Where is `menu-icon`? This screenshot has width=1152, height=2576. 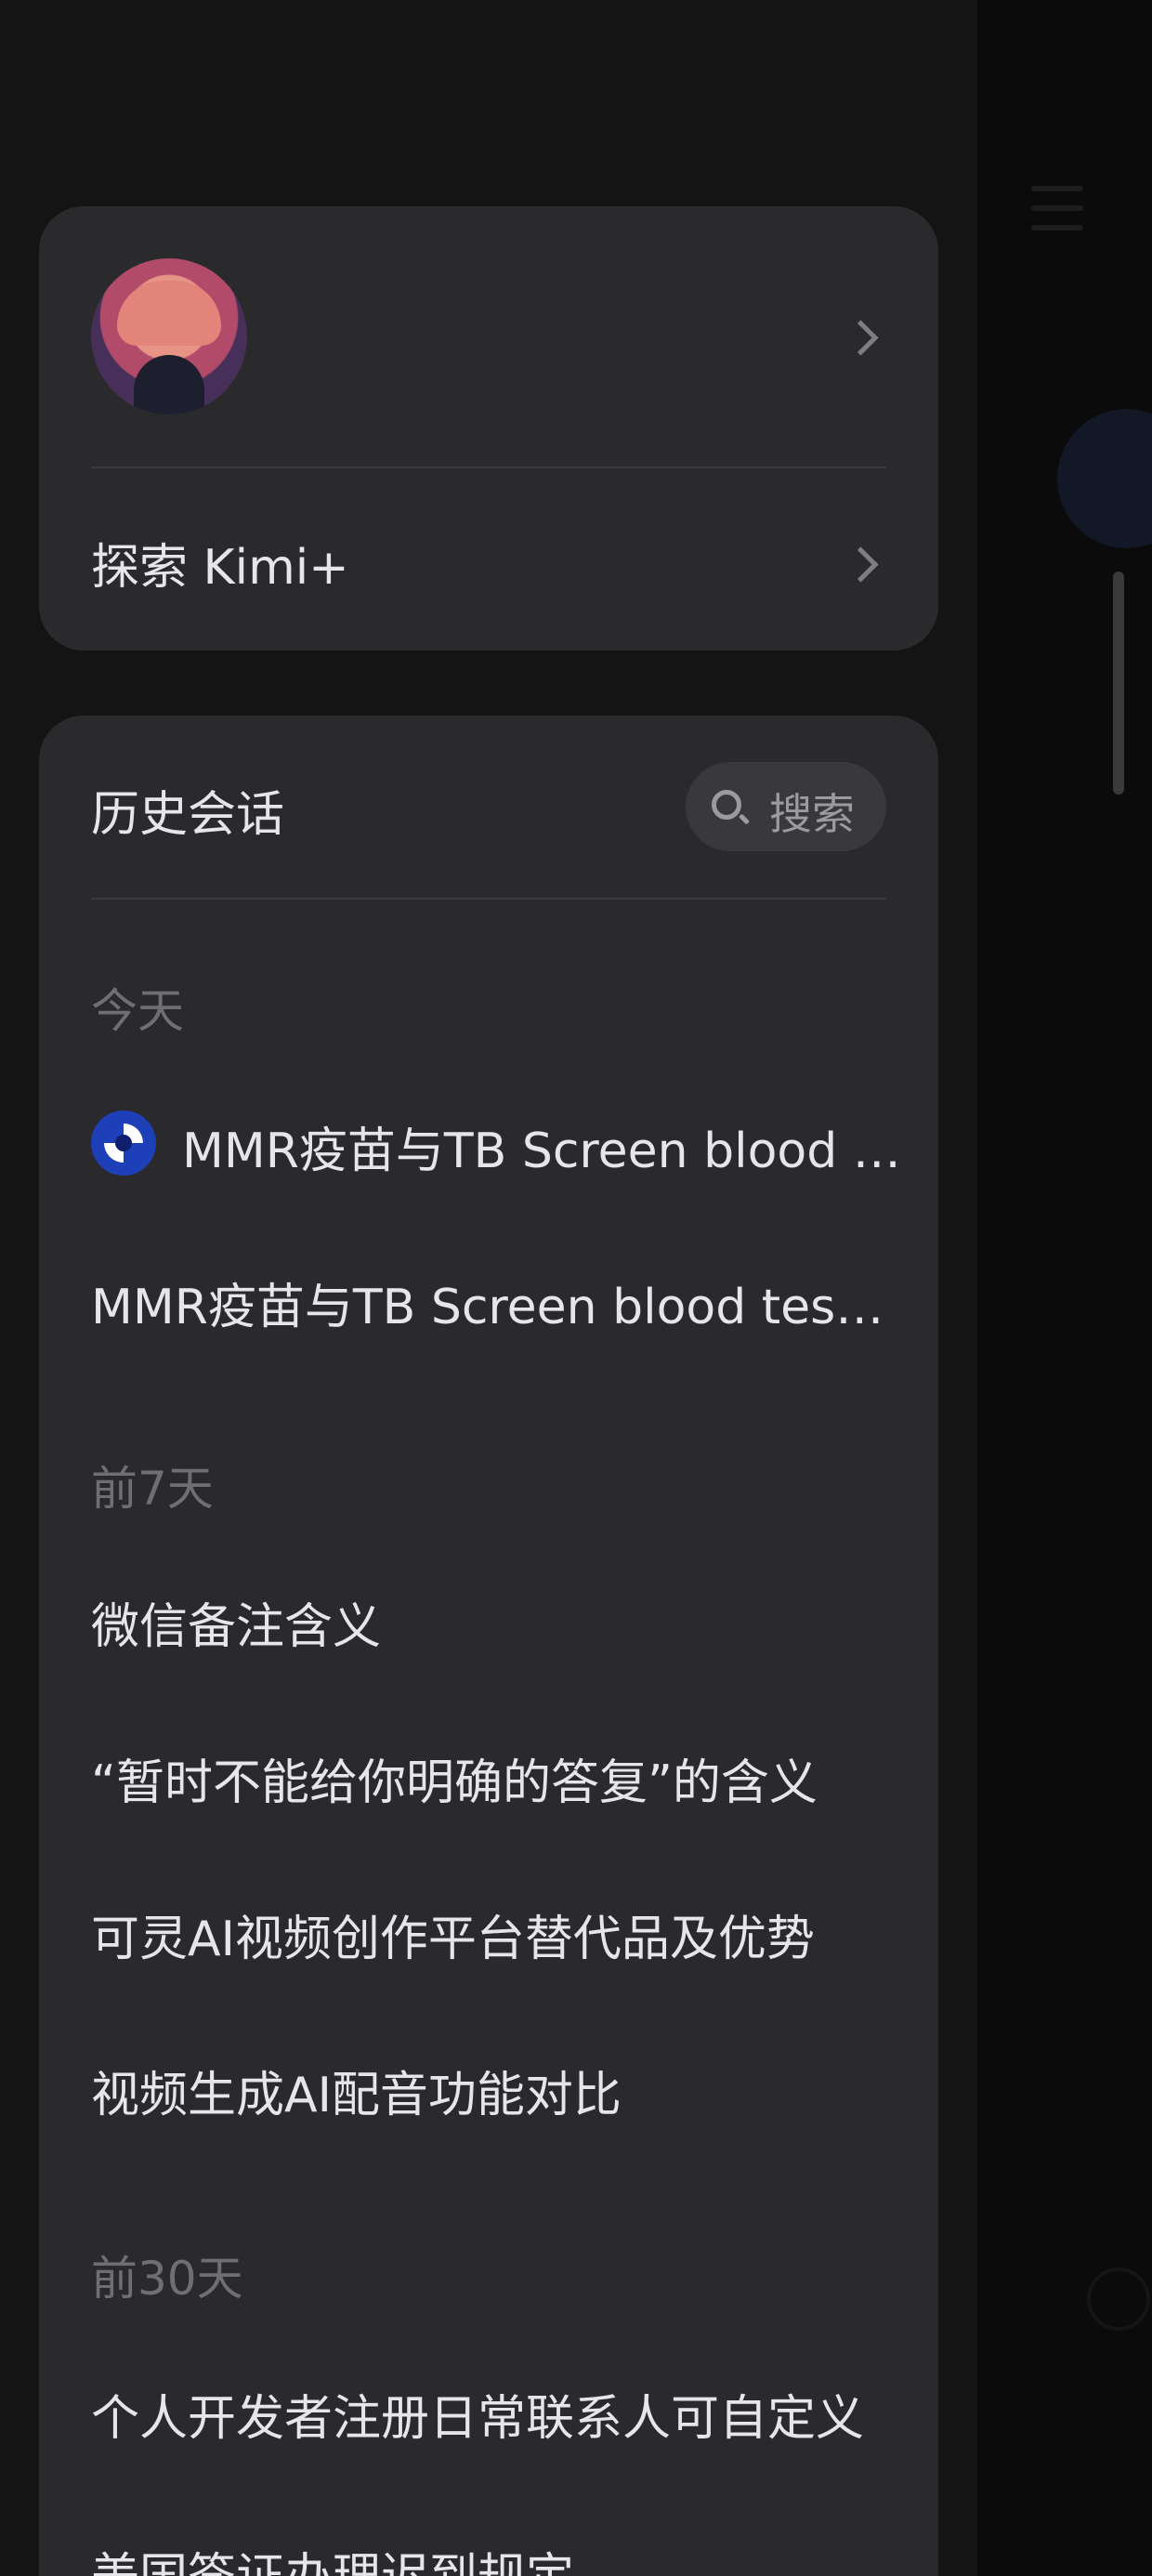 menu-icon is located at coordinates (1057, 215).